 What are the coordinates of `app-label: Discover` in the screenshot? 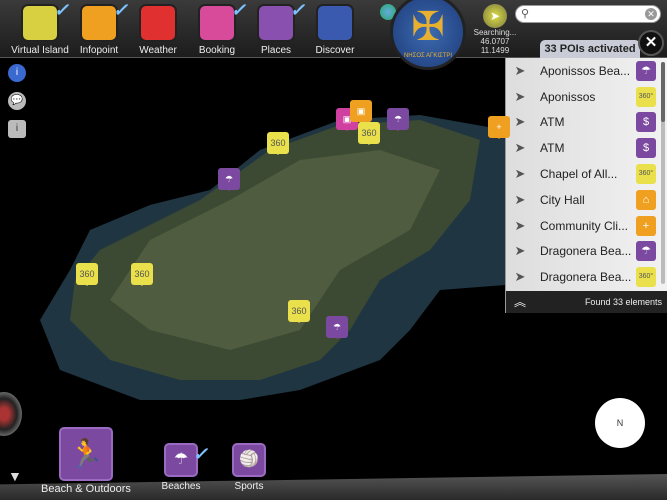 It's located at (335, 50).